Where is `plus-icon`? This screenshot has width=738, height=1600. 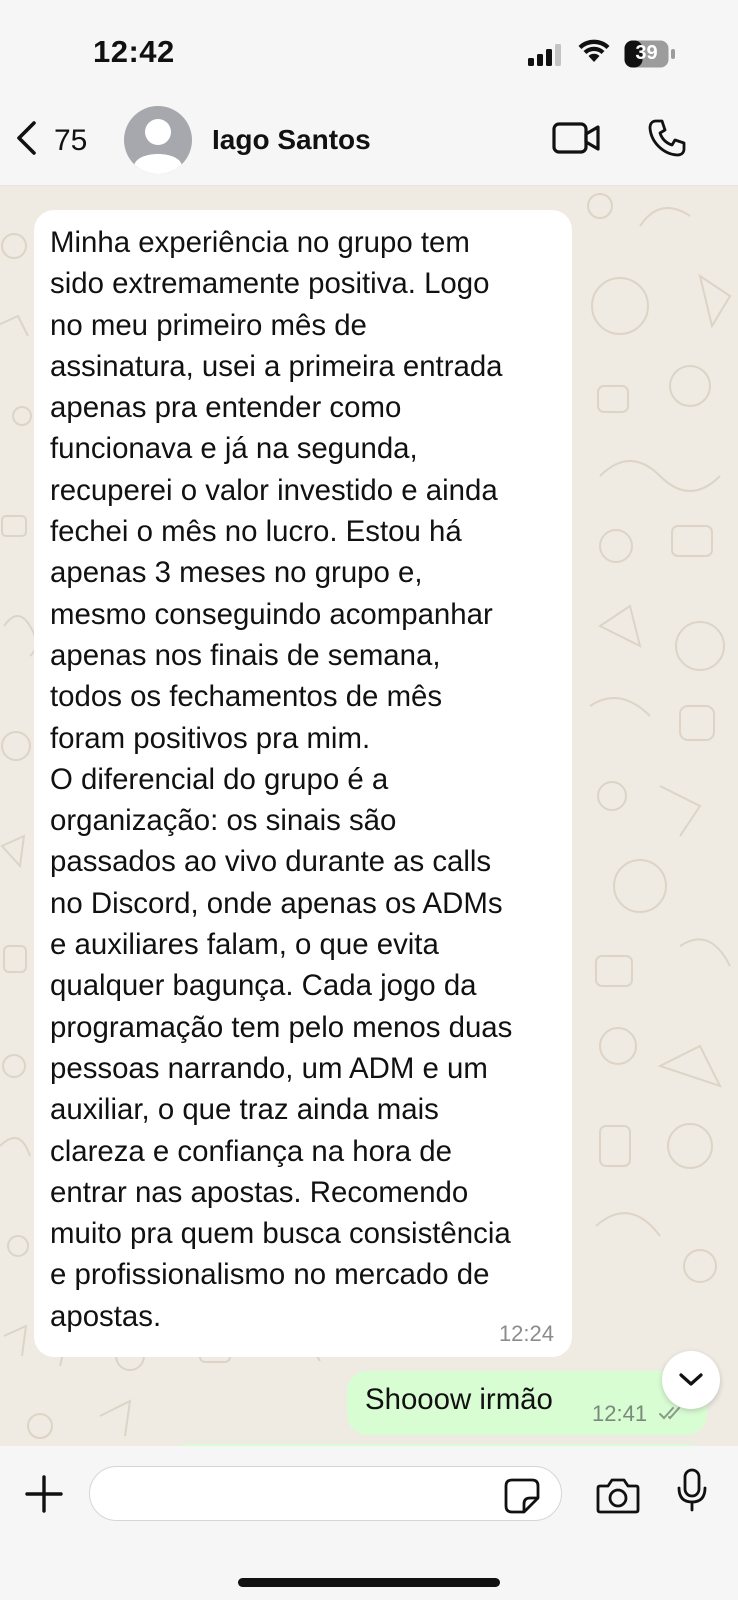
plus-icon is located at coordinates (44, 1494).